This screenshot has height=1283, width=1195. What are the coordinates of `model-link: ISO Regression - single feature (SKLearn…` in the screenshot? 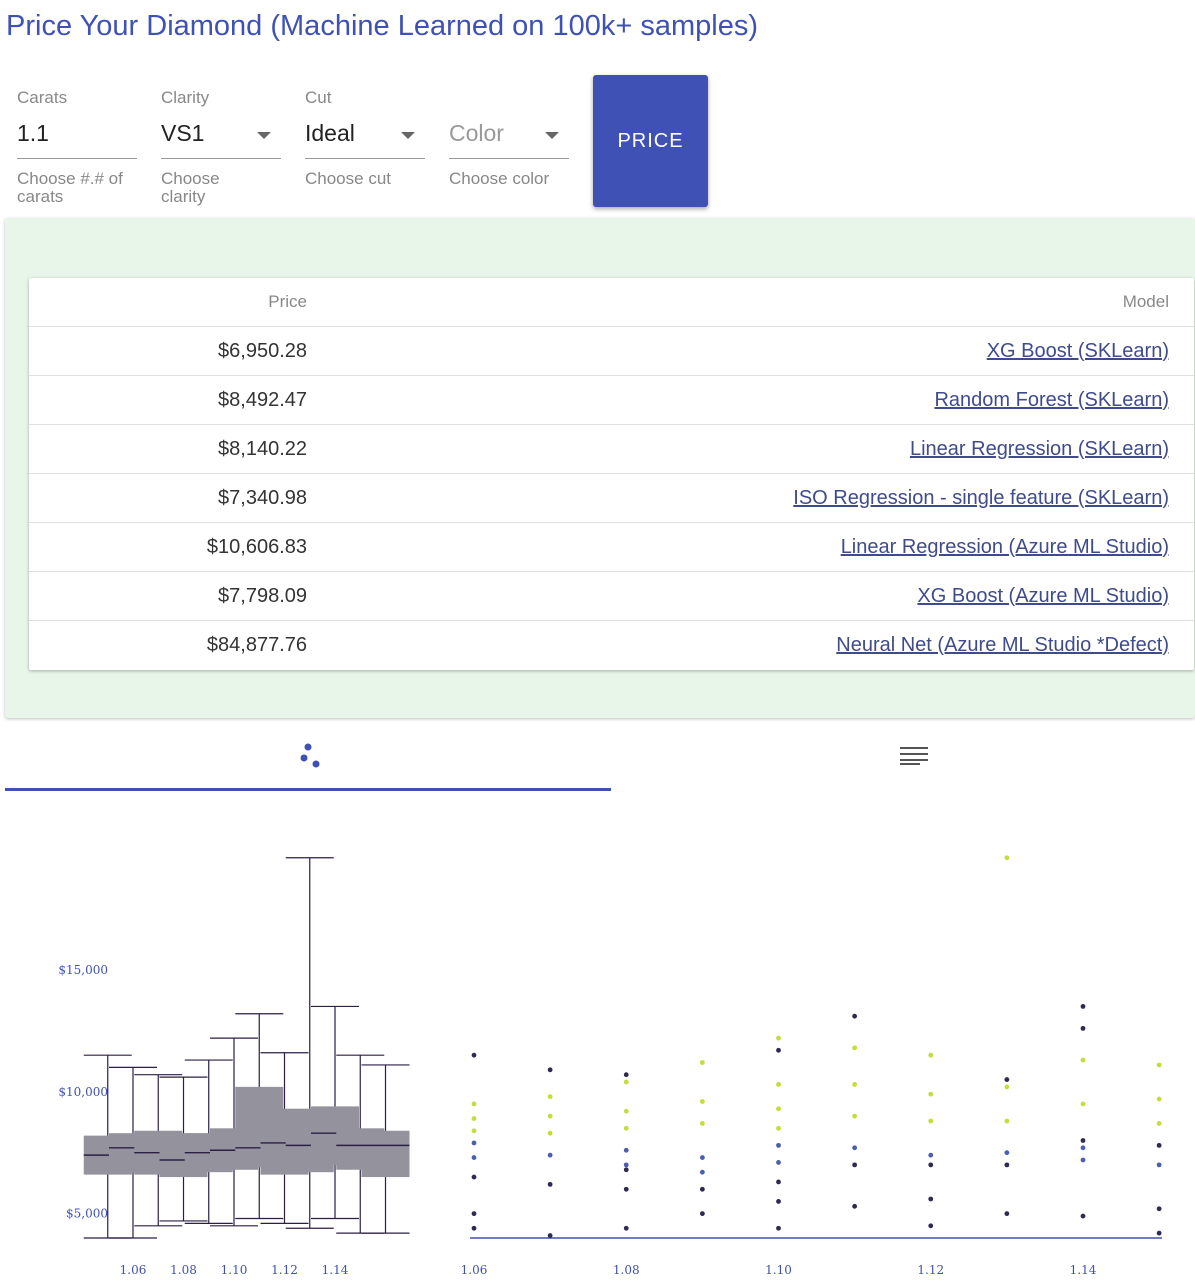 It's located at (981, 498).